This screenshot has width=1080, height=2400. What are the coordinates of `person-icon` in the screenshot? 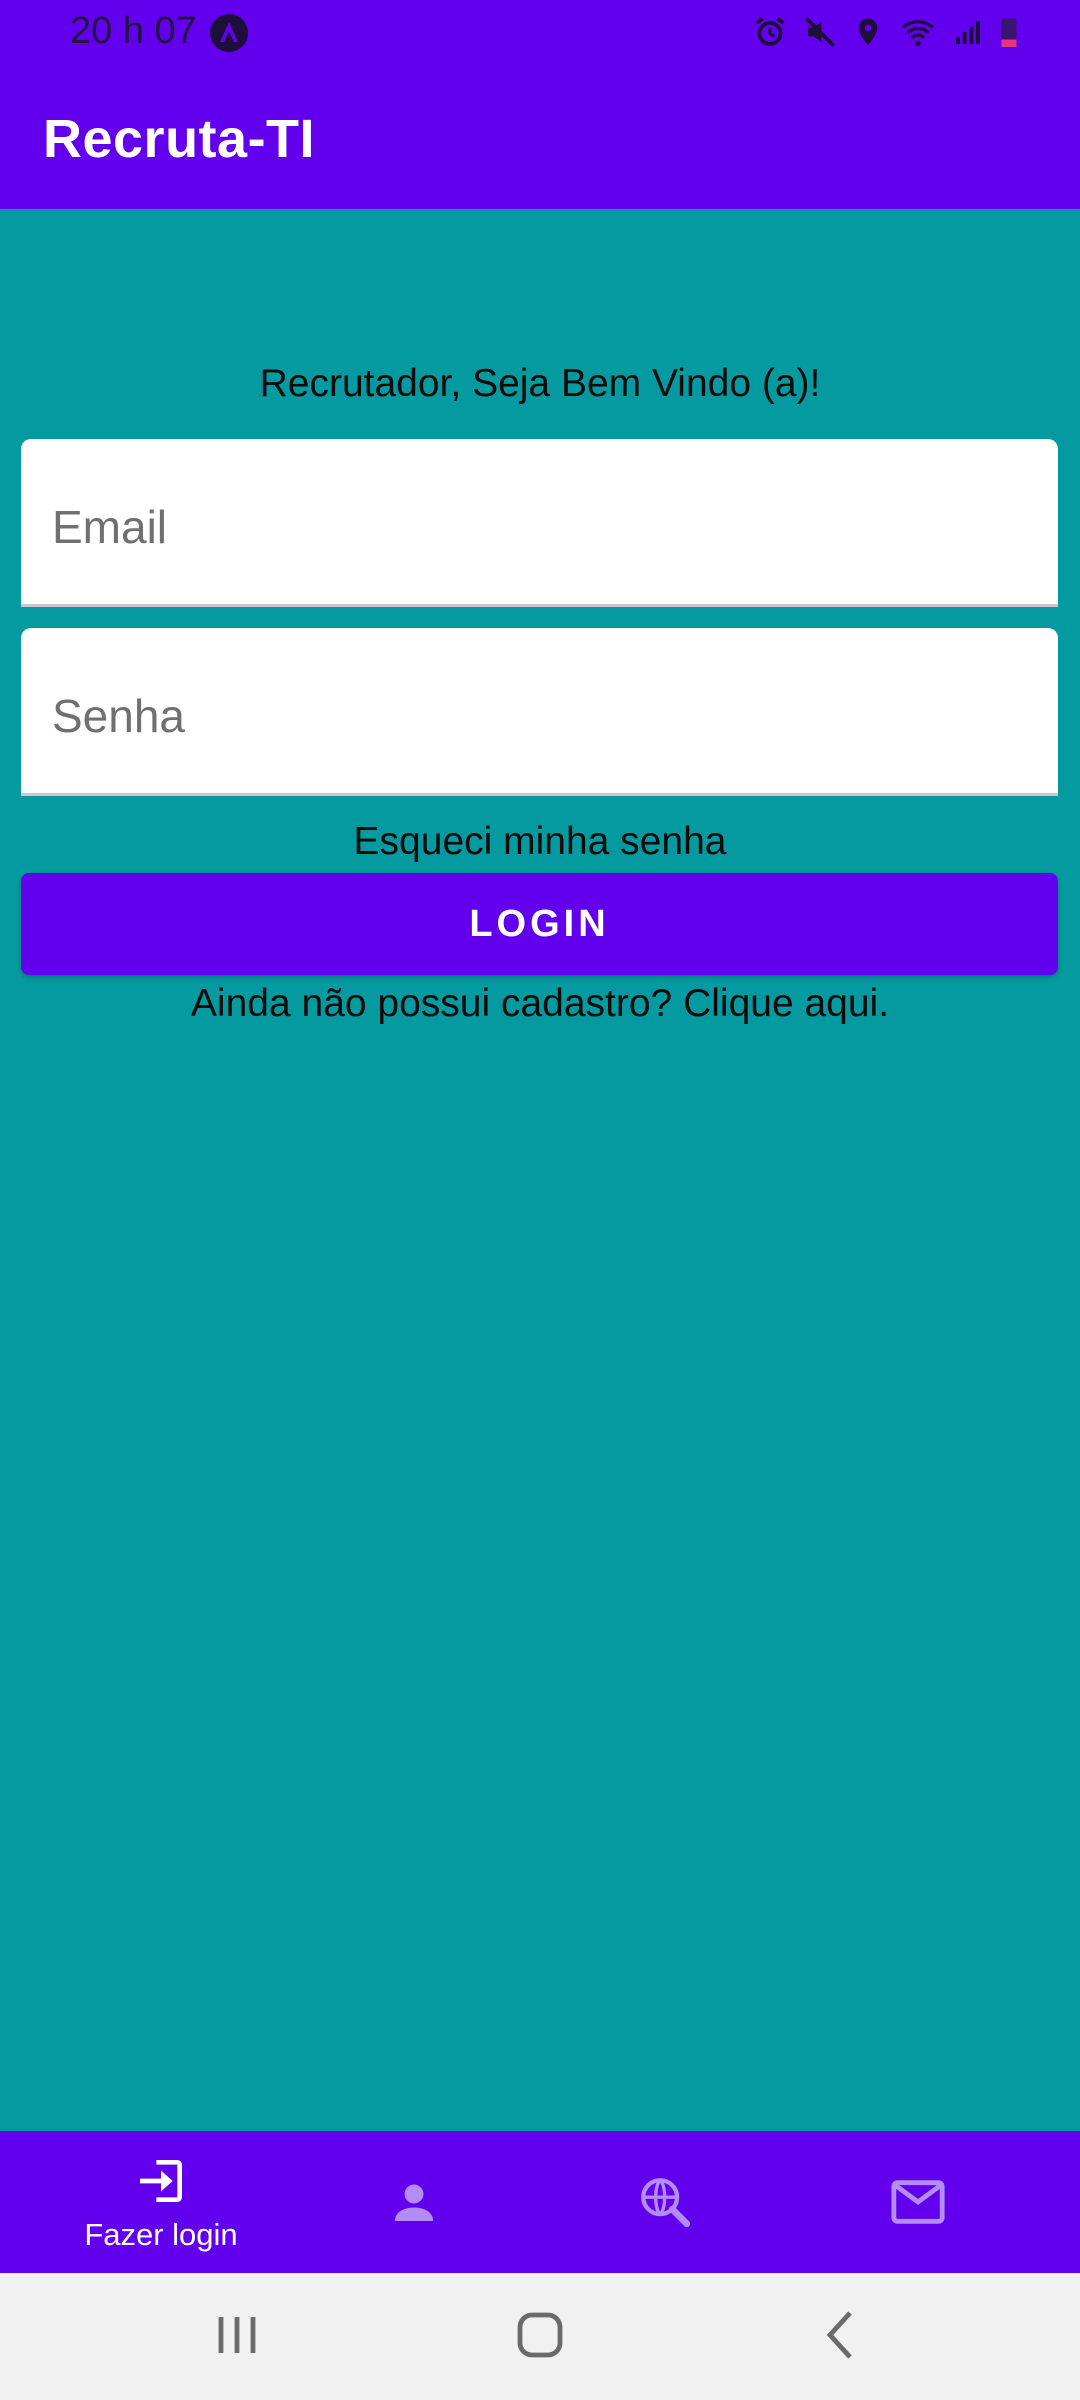 It's located at (414, 2202).